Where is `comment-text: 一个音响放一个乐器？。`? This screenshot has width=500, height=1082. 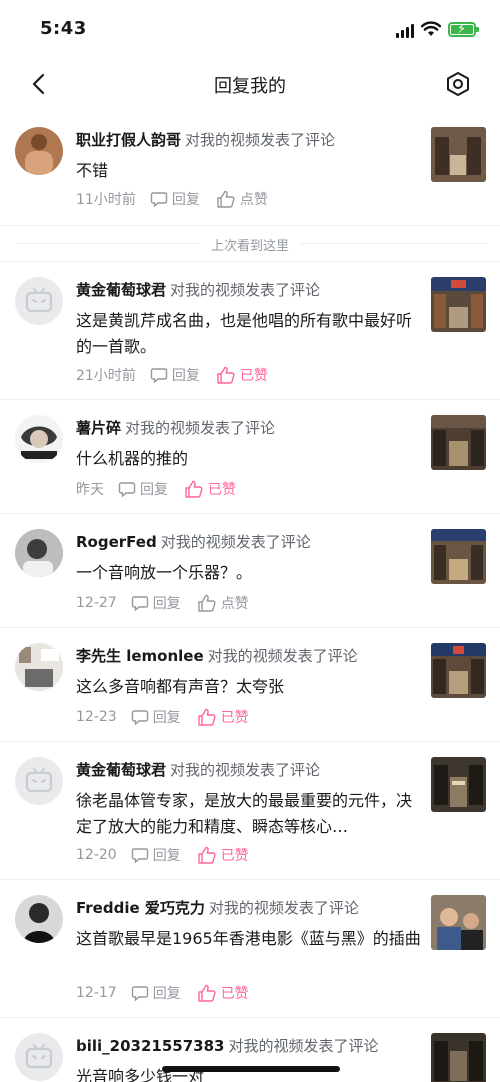
comment-text: 一个音响放一个乐器？。 is located at coordinates (248, 573).